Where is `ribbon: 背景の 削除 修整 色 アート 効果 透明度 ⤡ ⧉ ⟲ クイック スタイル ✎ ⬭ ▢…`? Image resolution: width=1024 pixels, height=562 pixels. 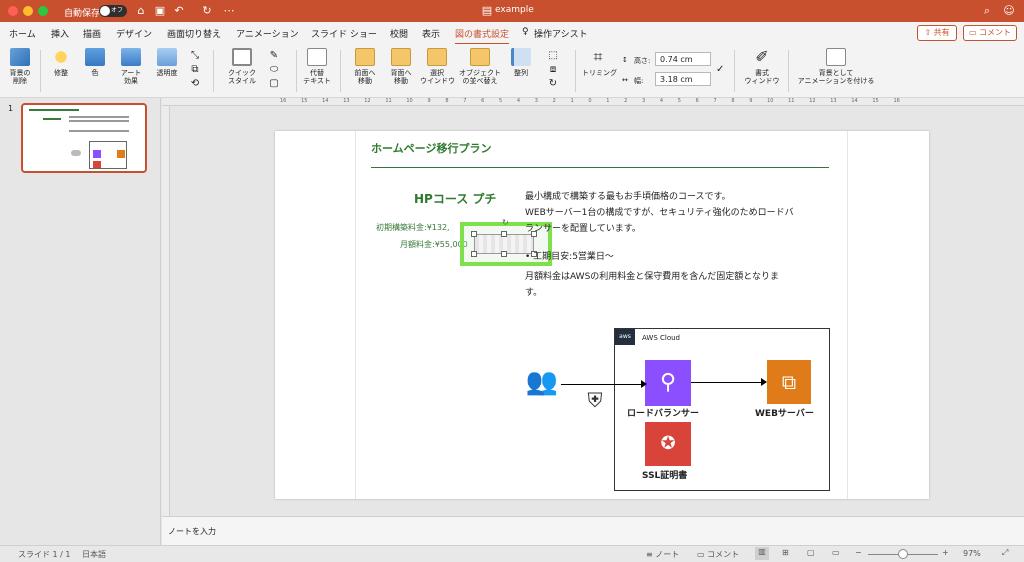
ribbon: 背景の 削除 修整 色 アート 効果 透明度 ⤡ ⧉ ⟲ クイック スタイル ✎ ⬭ ▢… is located at coordinates (512, 71).